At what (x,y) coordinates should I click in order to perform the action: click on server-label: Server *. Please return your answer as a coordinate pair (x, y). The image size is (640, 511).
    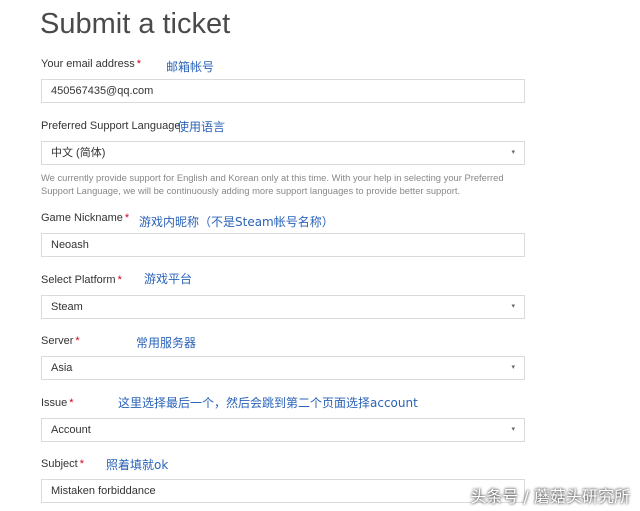
    Looking at the image, I should click on (60, 341).